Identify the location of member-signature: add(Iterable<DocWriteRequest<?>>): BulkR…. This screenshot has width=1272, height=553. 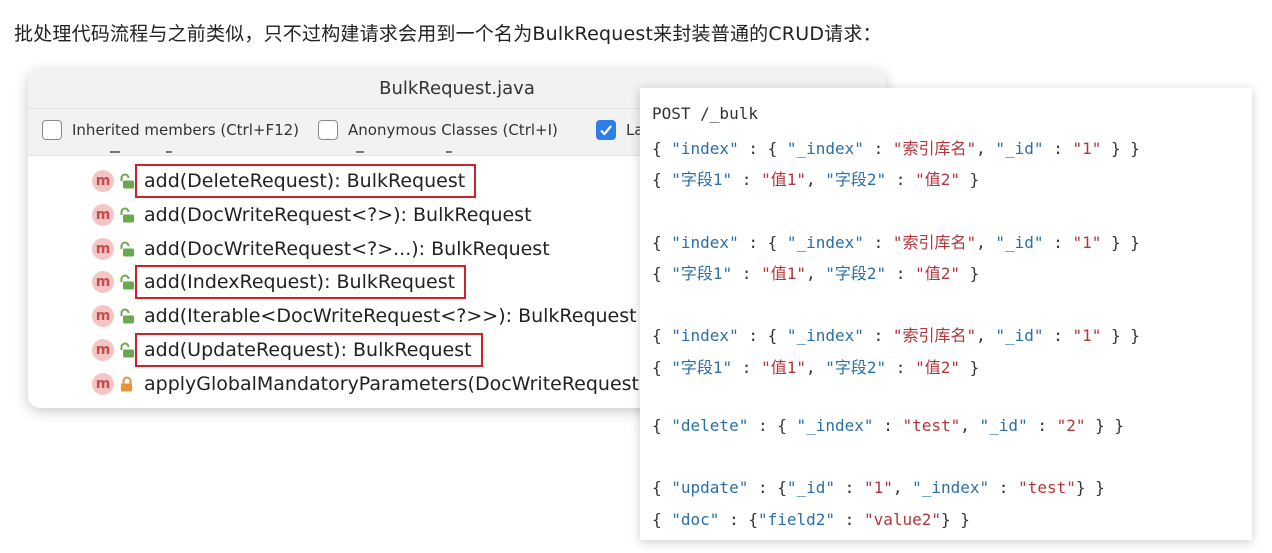
(390, 316).